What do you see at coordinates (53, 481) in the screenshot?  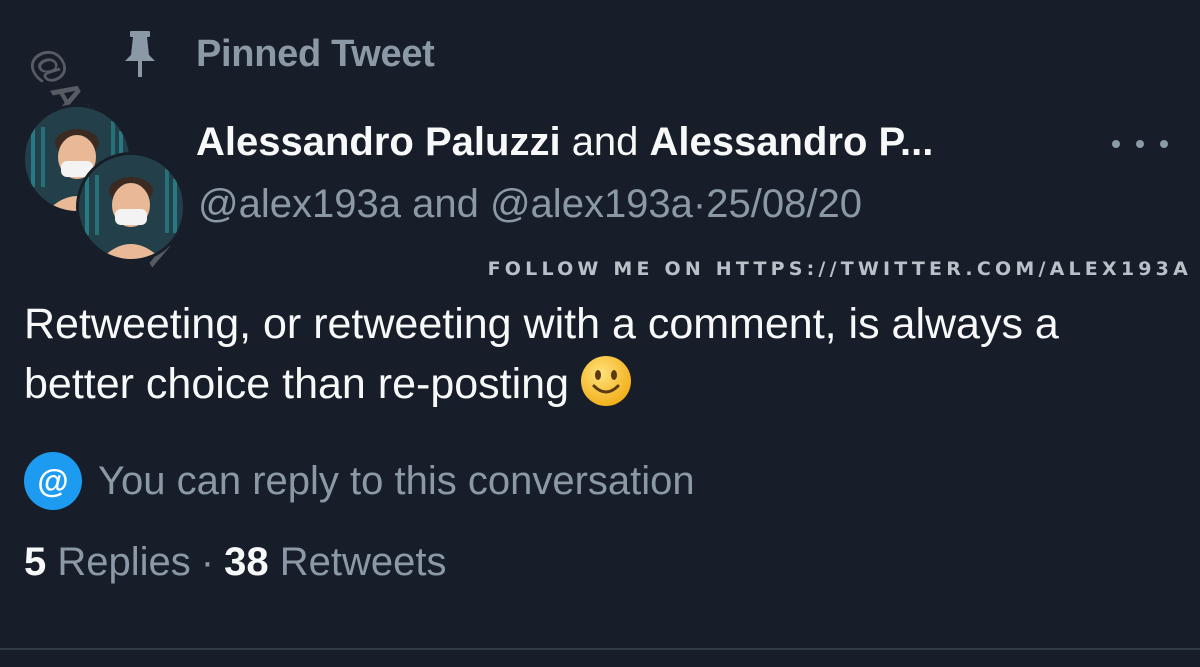 I see `at-sign-icon: @` at bounding box center [53, 481].